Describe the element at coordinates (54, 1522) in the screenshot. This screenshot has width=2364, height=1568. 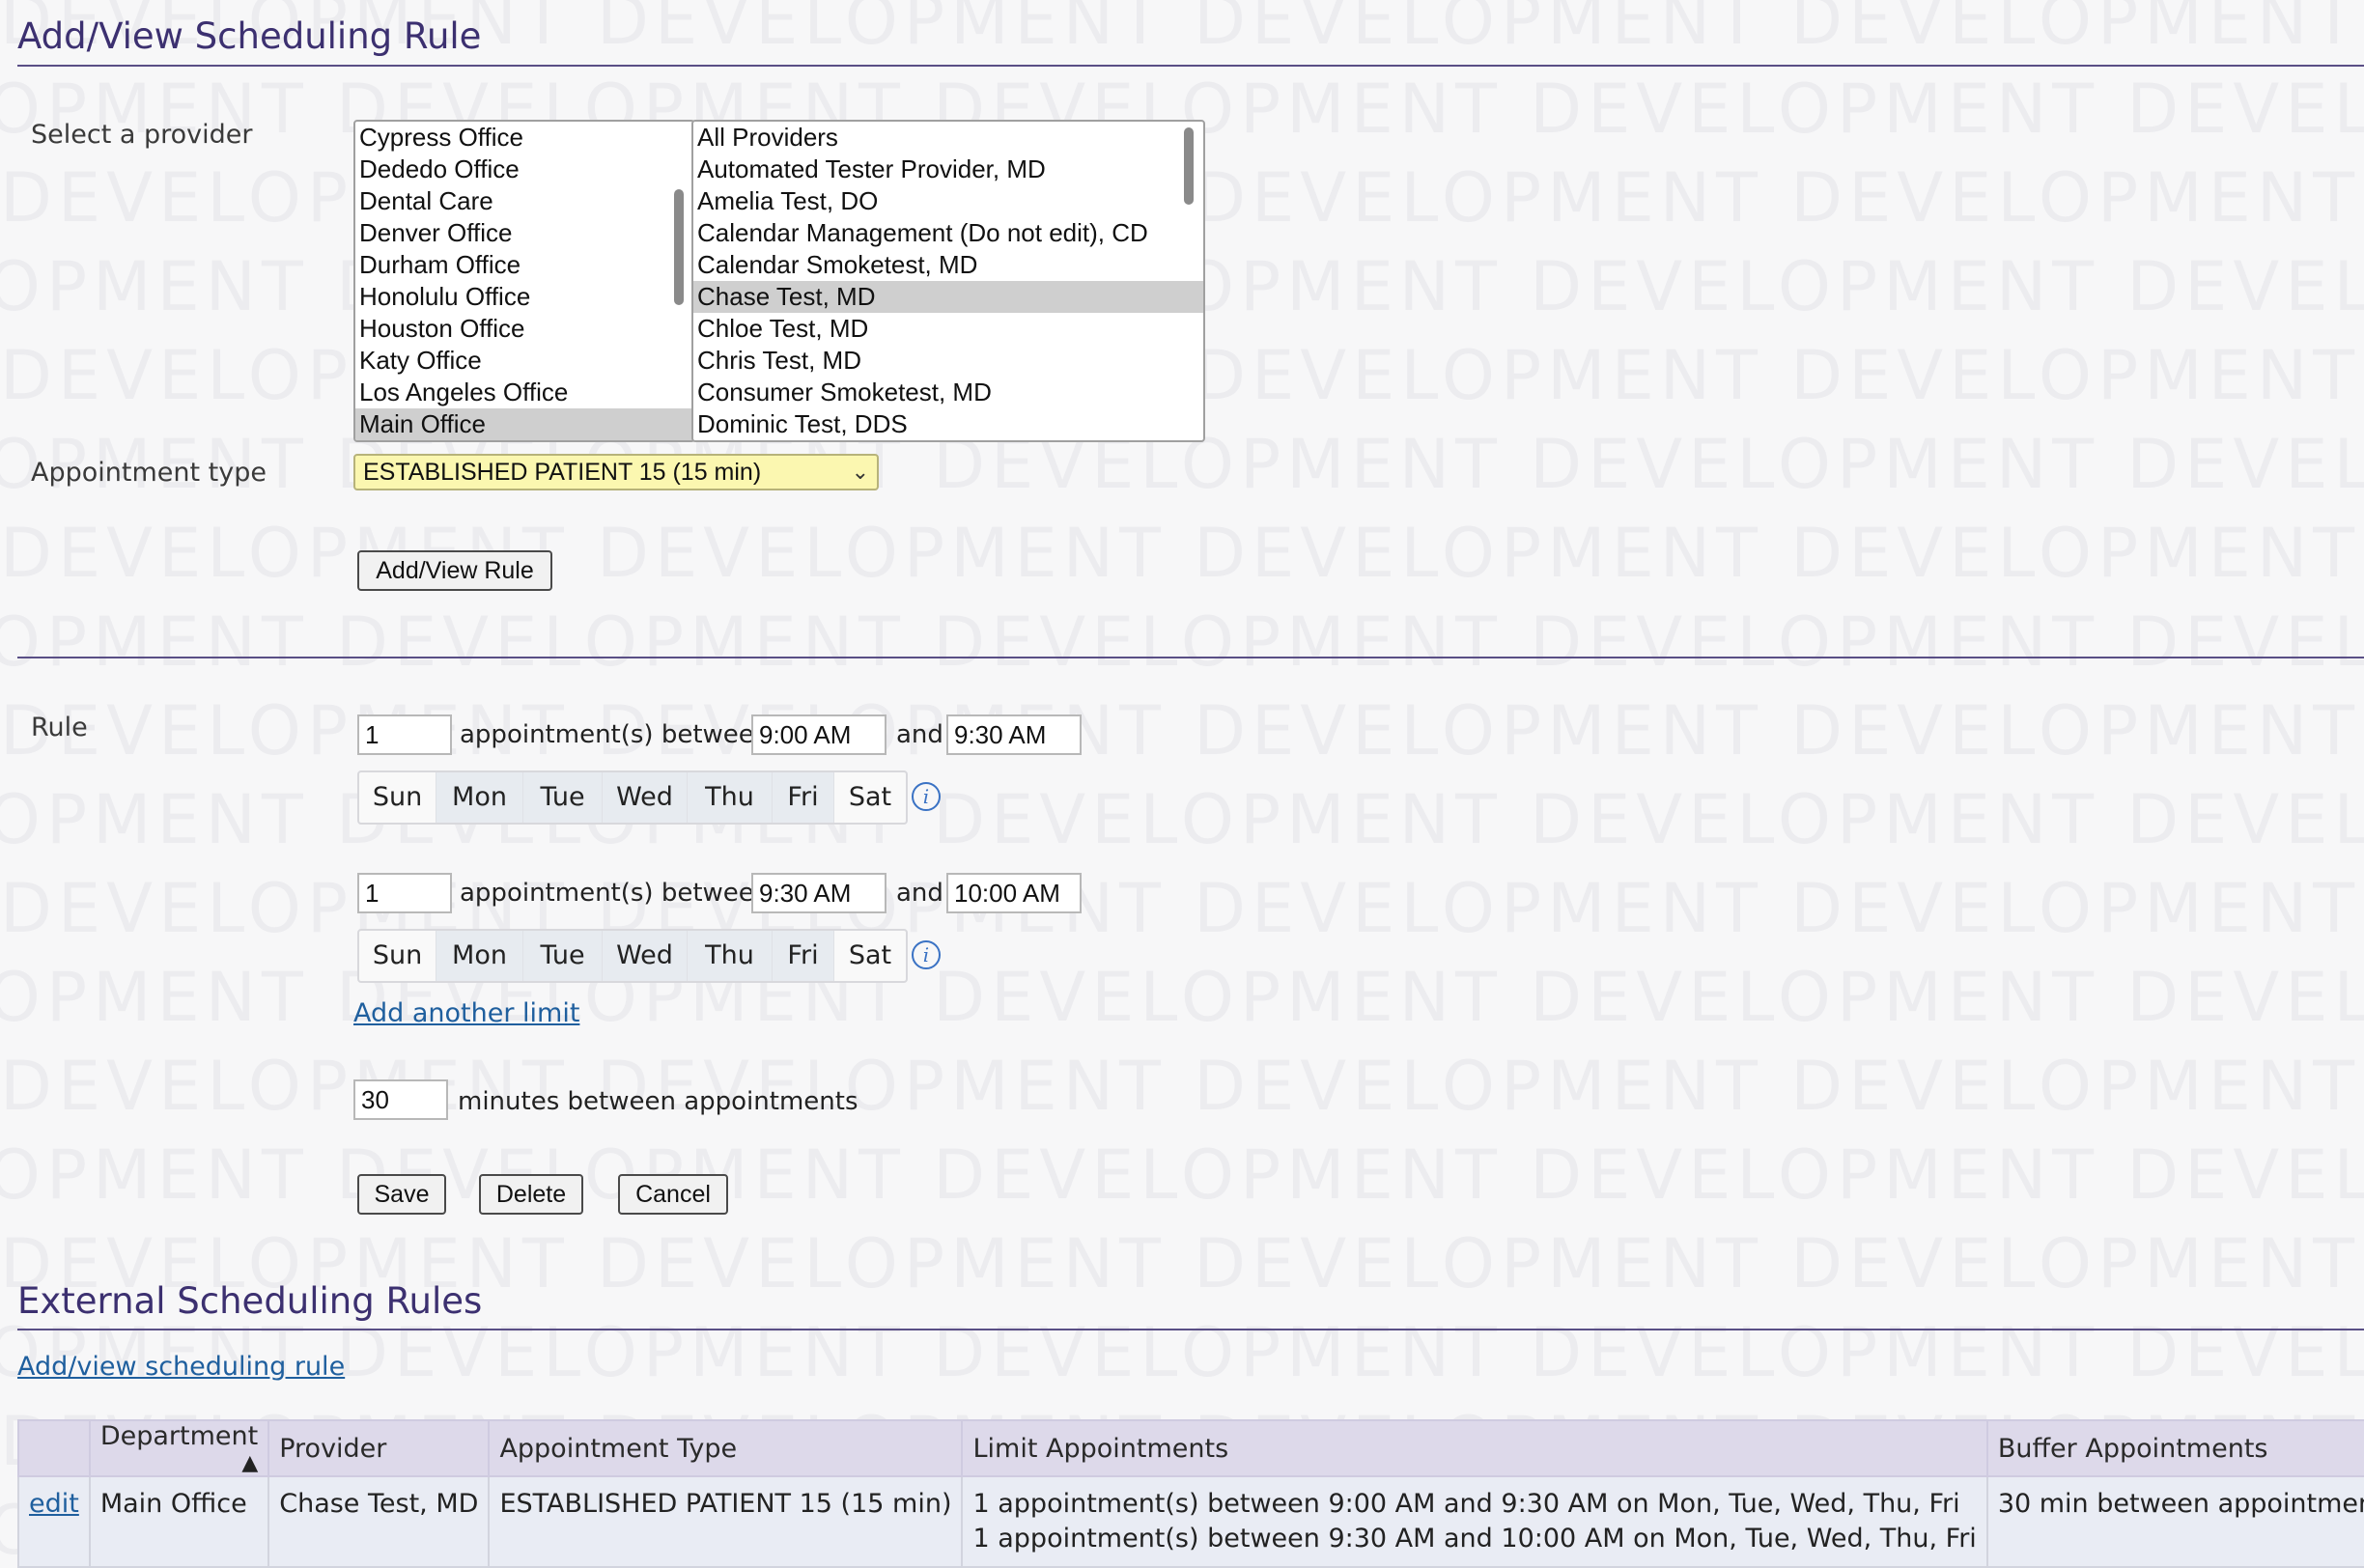
I see `edit-cell: edit` at that location.